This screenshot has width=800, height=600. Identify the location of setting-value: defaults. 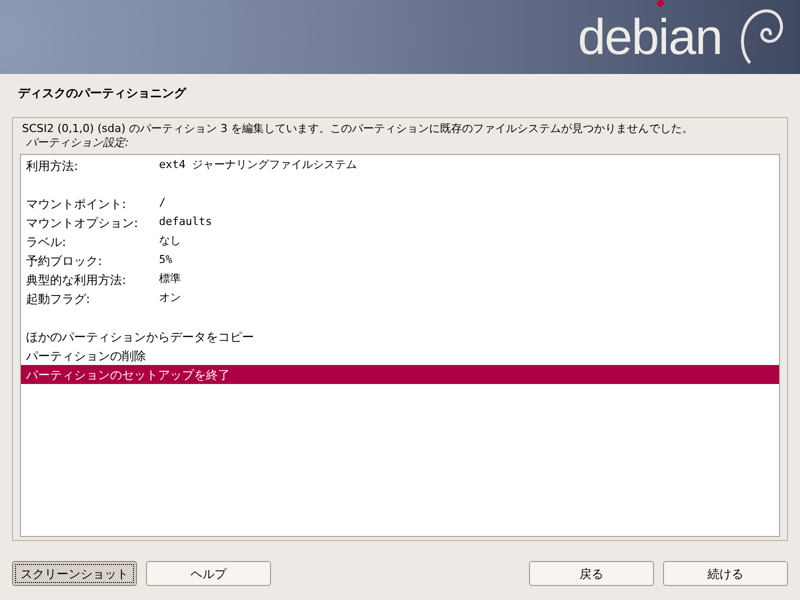
(185, 222).